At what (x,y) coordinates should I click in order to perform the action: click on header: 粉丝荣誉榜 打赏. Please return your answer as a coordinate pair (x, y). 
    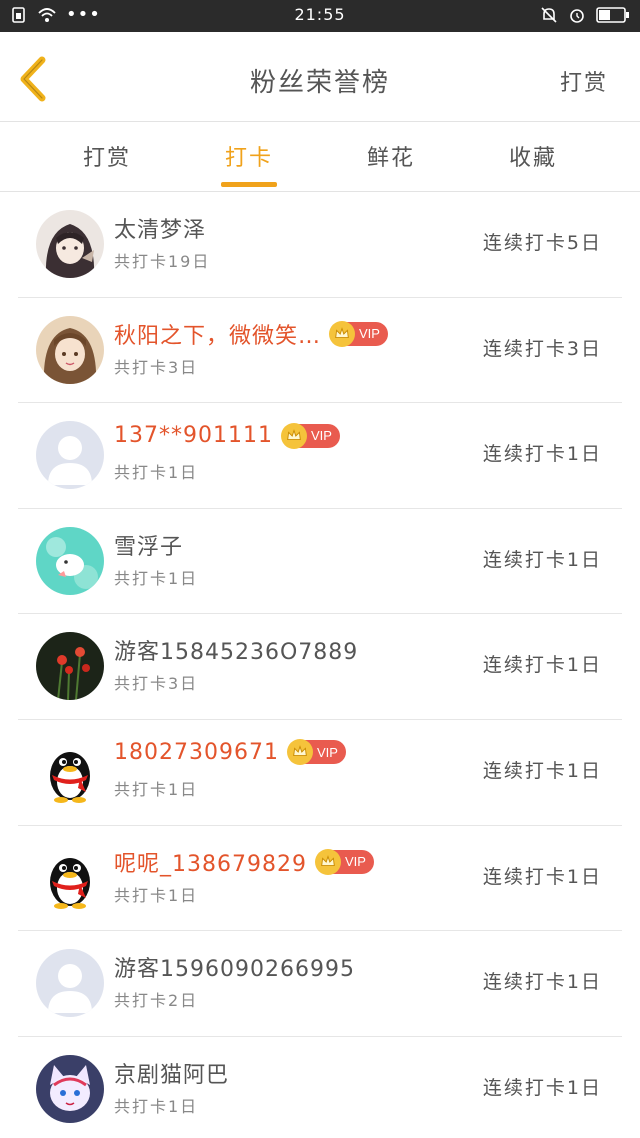
    Looking at the image, I should click on (320, 77).